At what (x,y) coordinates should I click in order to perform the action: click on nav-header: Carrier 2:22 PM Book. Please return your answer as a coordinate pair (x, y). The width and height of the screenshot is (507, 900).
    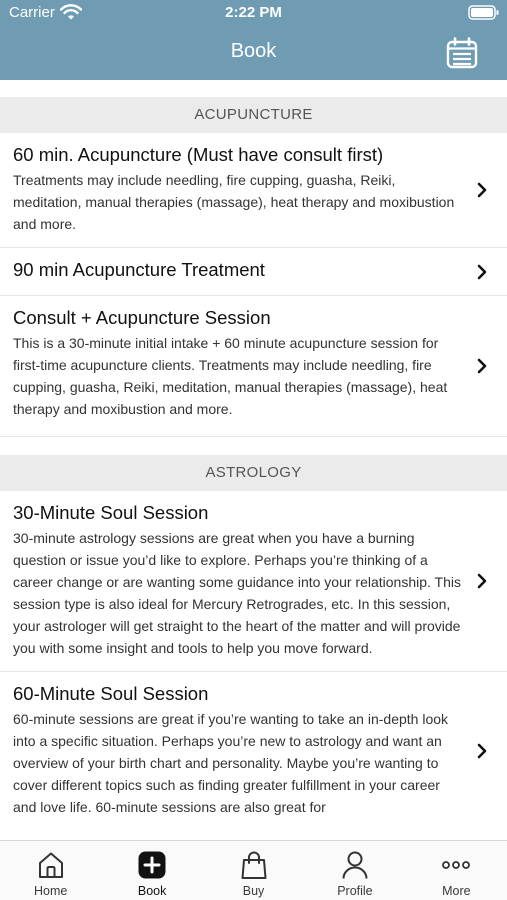
    Looking at the image, I should click on (253, 40).